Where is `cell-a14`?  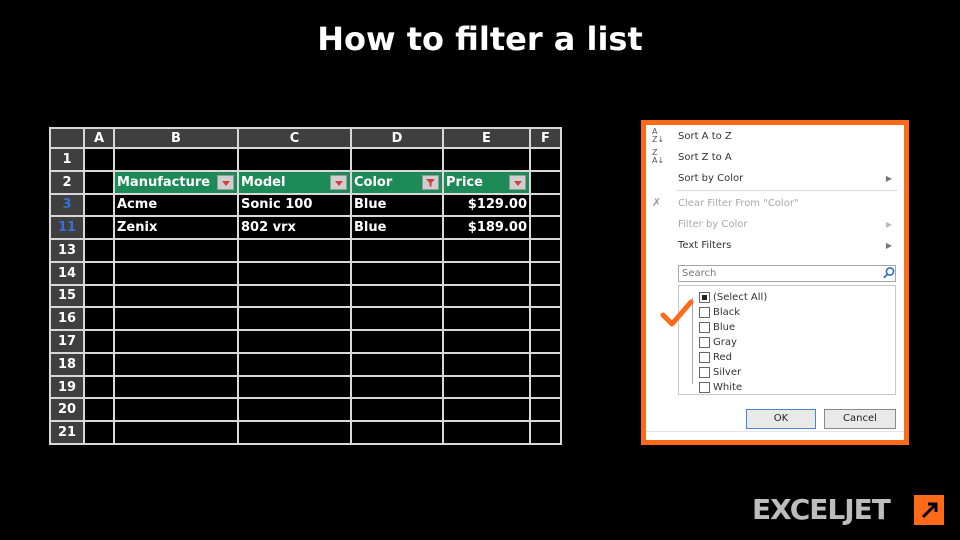
cell-a14 is located at coordinates (99, 273).